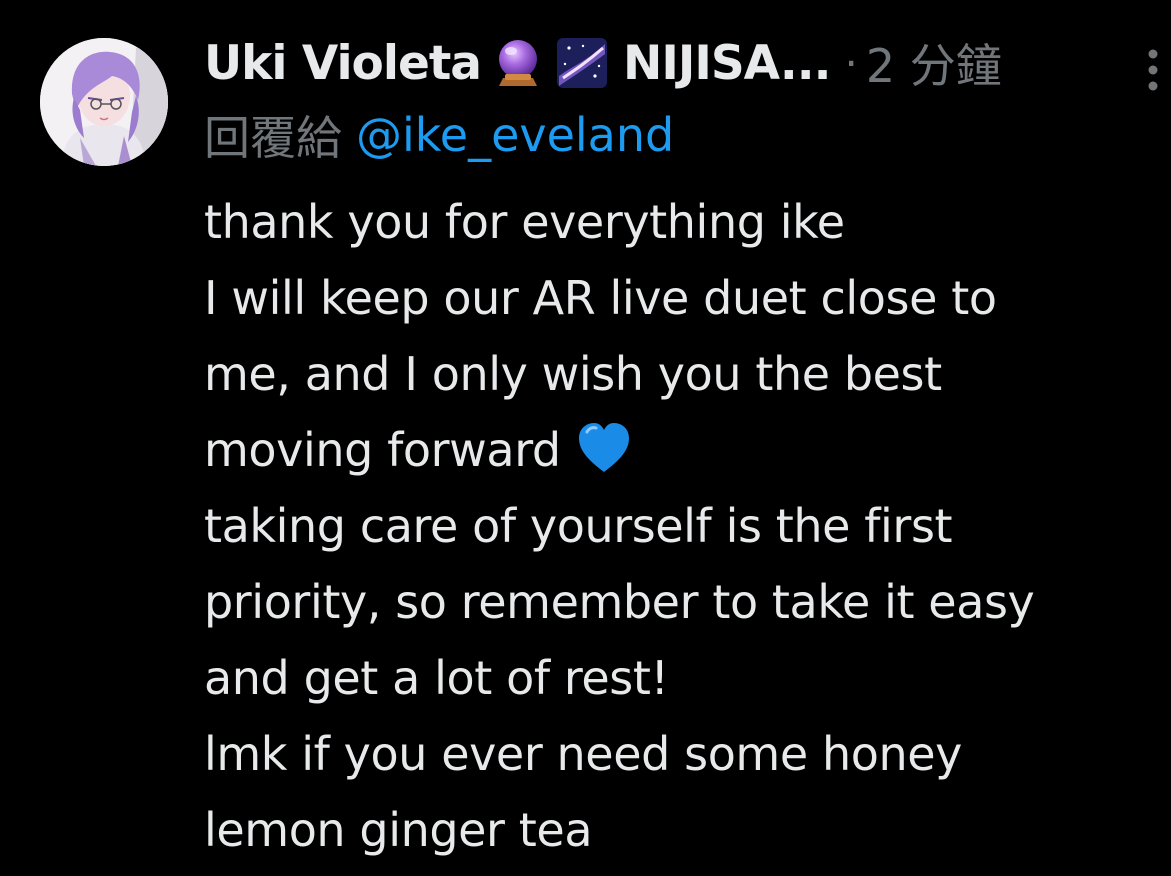 The image size is (1171, 876). What do you see at coordinates (619, 602) in the screenshot?
I see `tweet-text-line: priority, so remember to take it easy` at bounding box center [619, 602].